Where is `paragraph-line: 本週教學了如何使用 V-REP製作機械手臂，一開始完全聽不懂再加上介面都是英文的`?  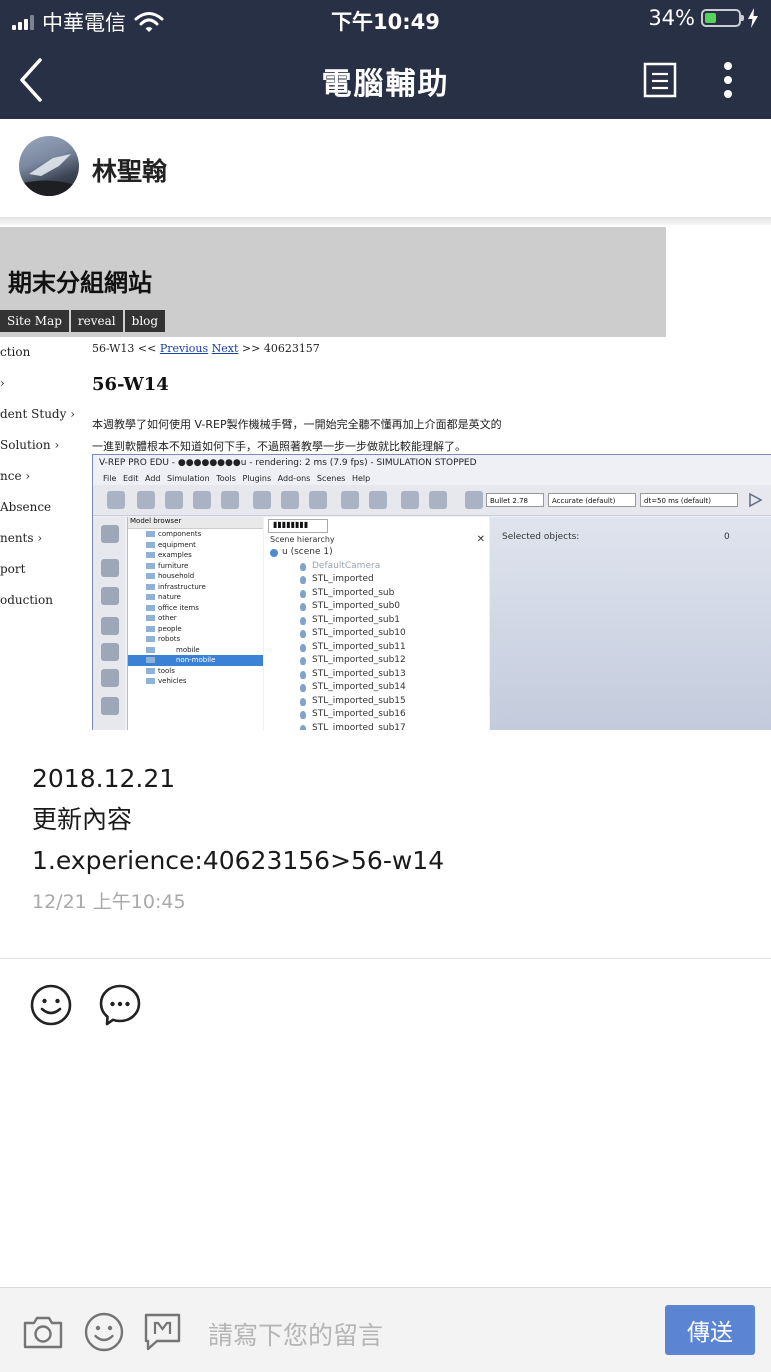
paragraph-line: 本週教學了如何使用 V-REP製作機械手臂，一開始完全聽不懂再加上介面都是英文的 is located at coordinates (297, 424).